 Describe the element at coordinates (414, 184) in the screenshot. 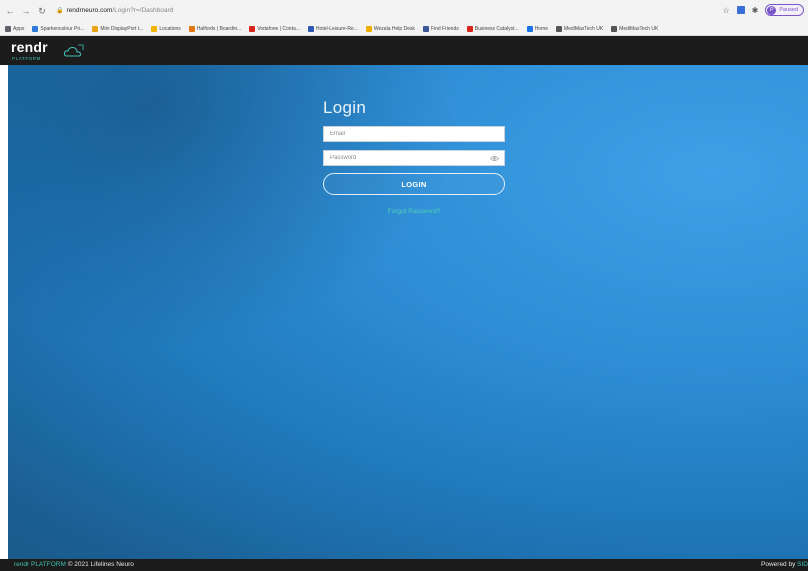

I see `login-button: LOGIN` at that location.